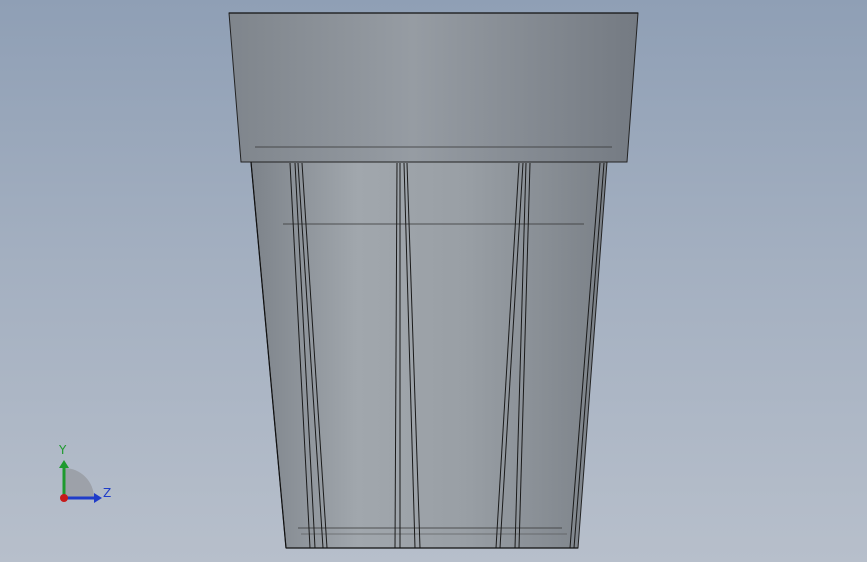  I want to click on y-axis-label: Y, so click(62, 450).